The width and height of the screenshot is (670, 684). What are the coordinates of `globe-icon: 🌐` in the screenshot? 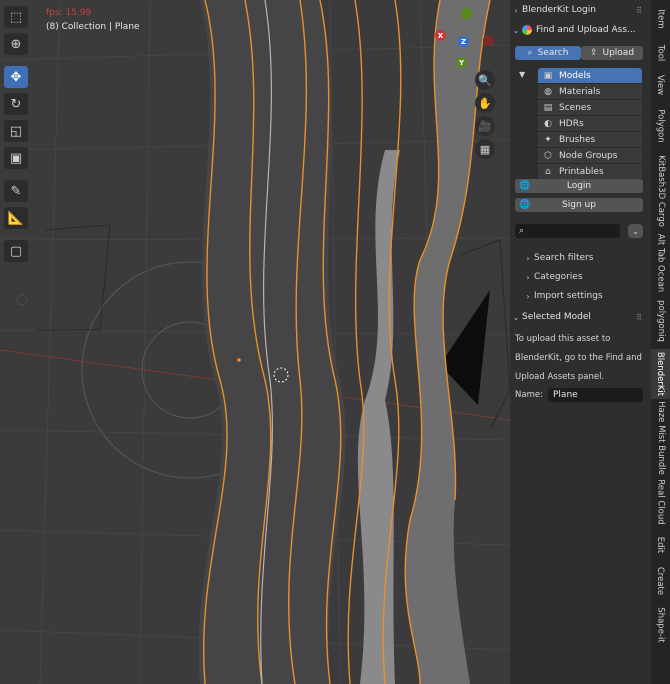 It's located at (525, 186).